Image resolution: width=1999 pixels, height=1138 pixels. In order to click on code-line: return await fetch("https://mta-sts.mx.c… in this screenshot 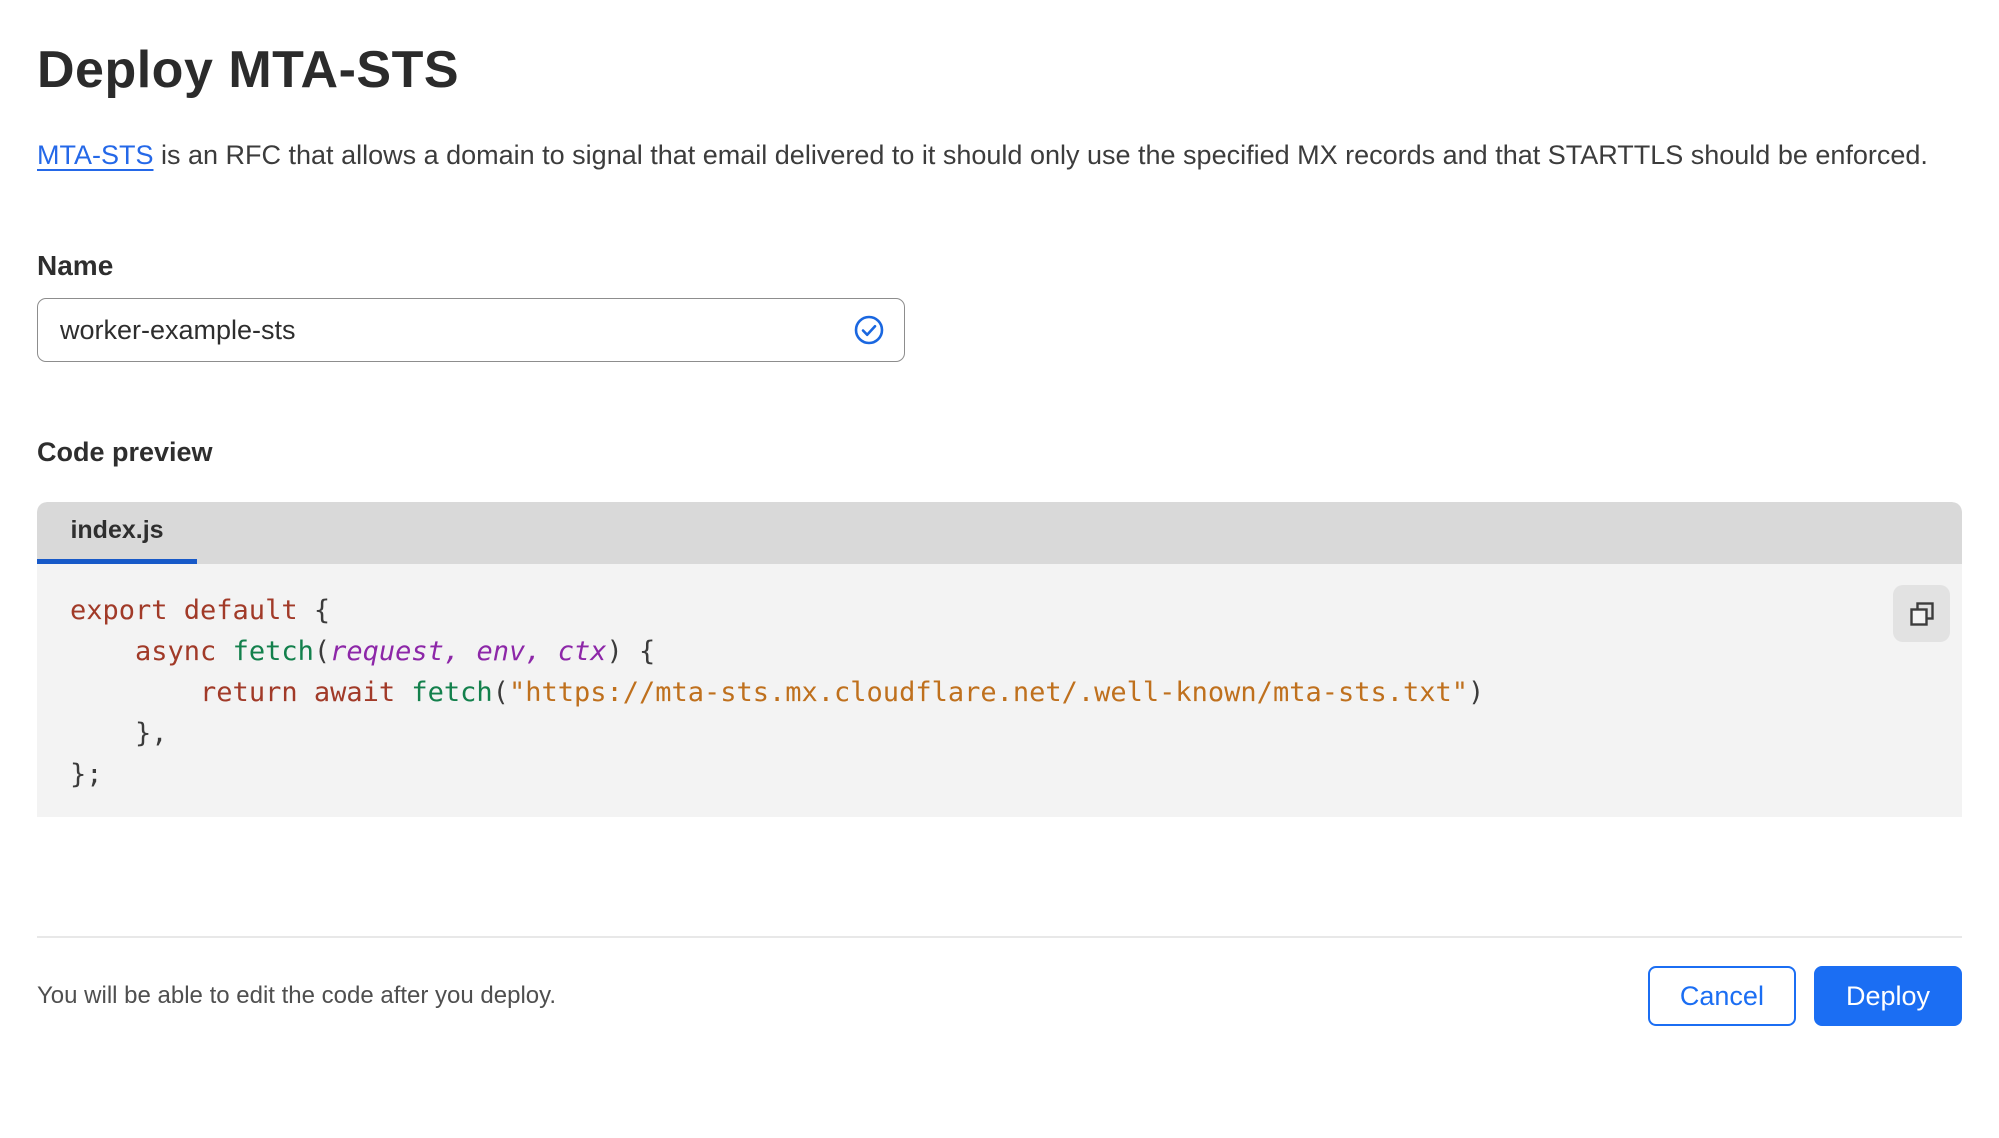, I will do `click(842, 692)`.